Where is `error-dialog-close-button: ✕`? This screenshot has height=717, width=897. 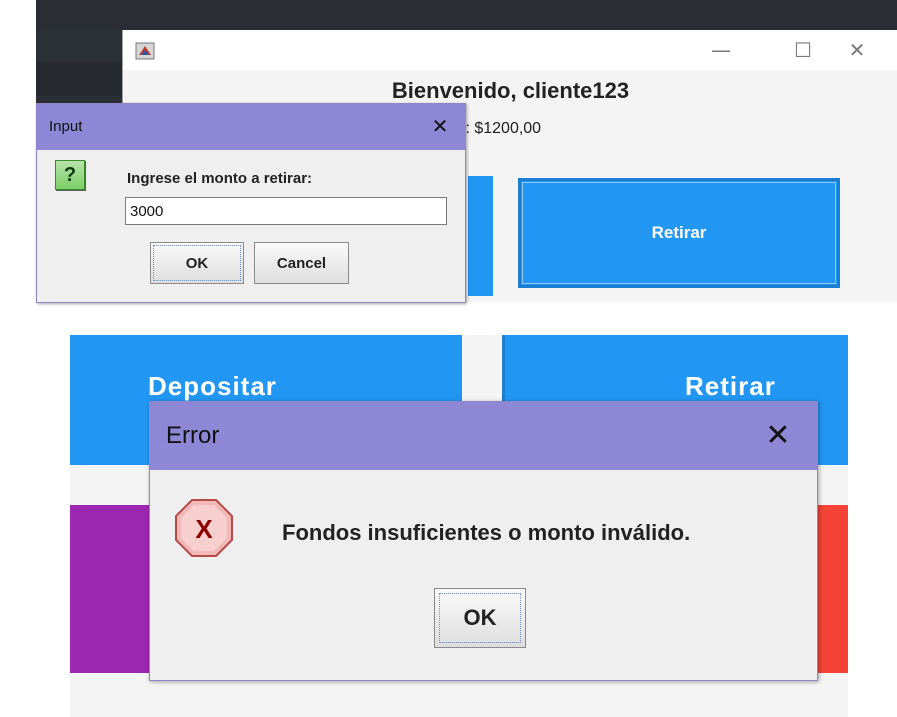 error-dialog-close-button: ✕ is located at coordinates (778, 436).